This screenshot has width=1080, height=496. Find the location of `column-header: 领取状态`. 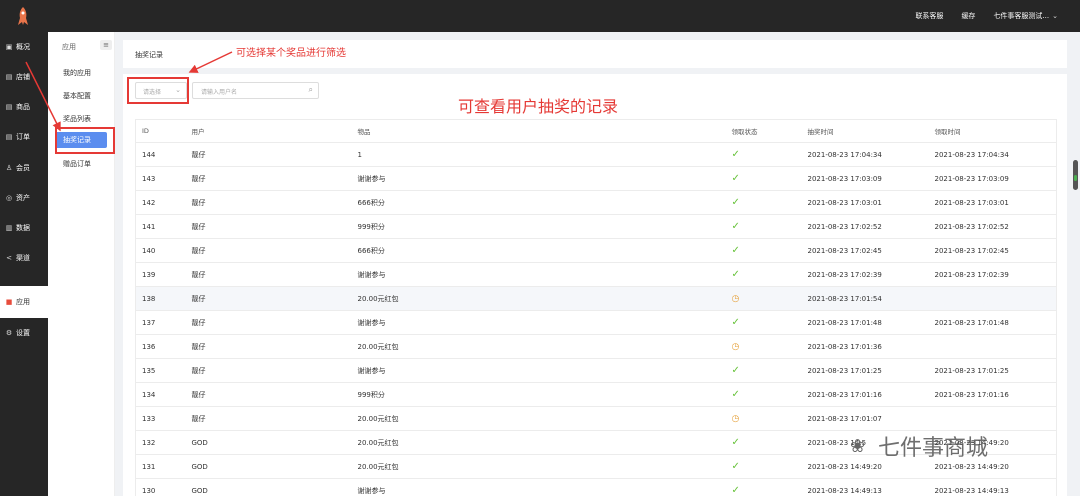

column-header: 领取状态 is located at coordinates (763, 131).